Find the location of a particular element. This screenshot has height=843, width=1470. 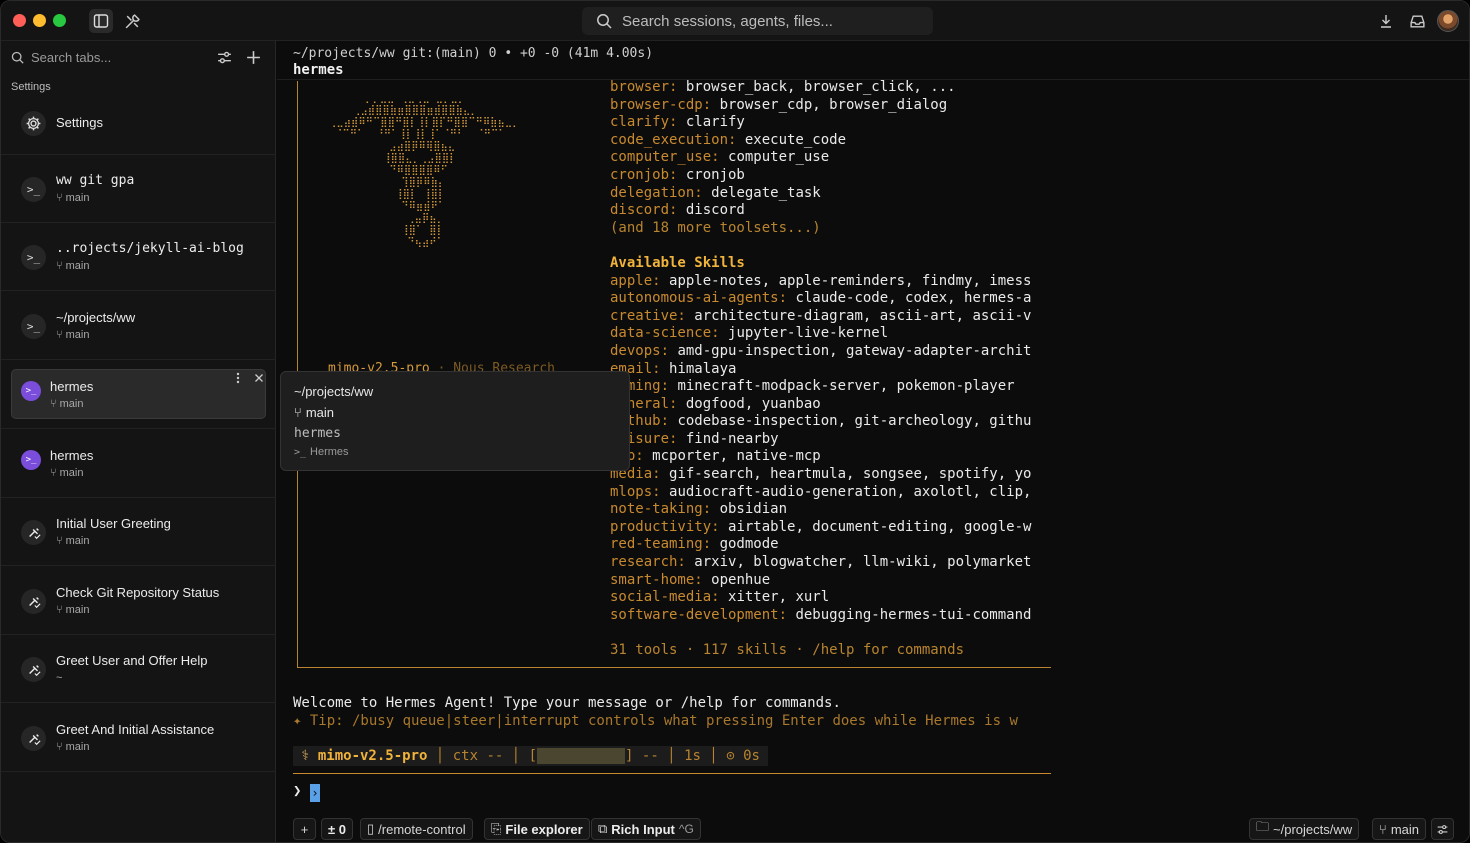

terminal-title: hermes is located at coordinates (318, 70).